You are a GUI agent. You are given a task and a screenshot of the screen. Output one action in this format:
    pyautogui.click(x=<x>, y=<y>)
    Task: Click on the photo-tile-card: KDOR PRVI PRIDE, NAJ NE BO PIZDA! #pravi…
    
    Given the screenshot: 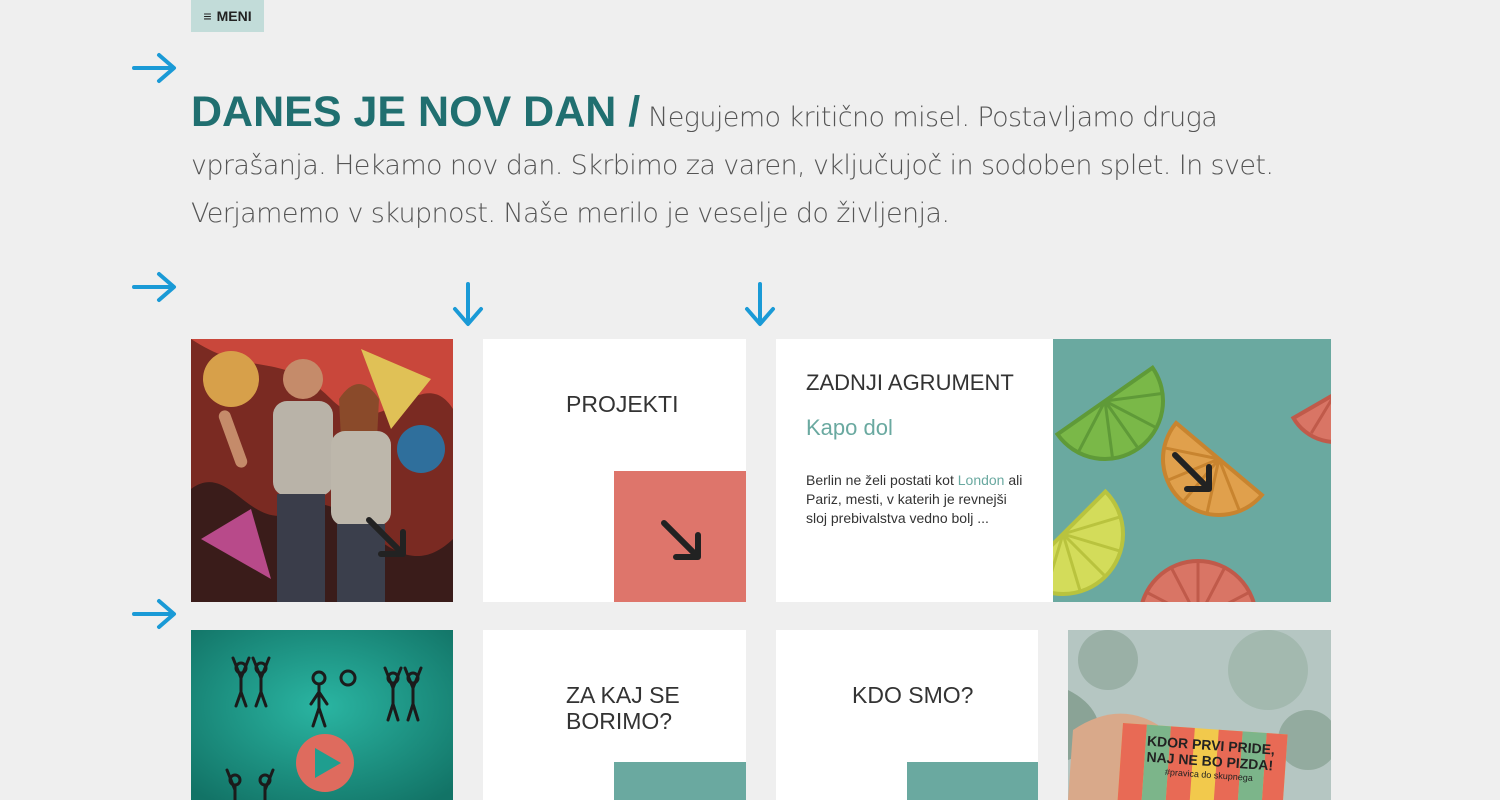 What is the action you would take?
    pyautogui.click(x=1199, y=715)
    